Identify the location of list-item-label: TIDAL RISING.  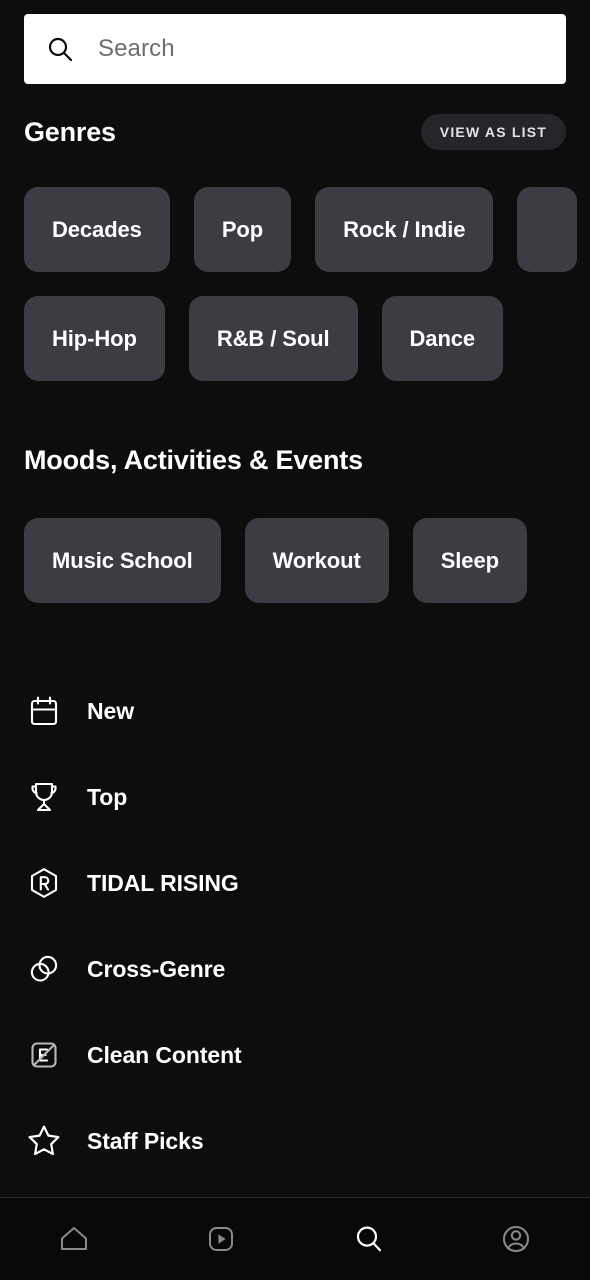
(163, 882).